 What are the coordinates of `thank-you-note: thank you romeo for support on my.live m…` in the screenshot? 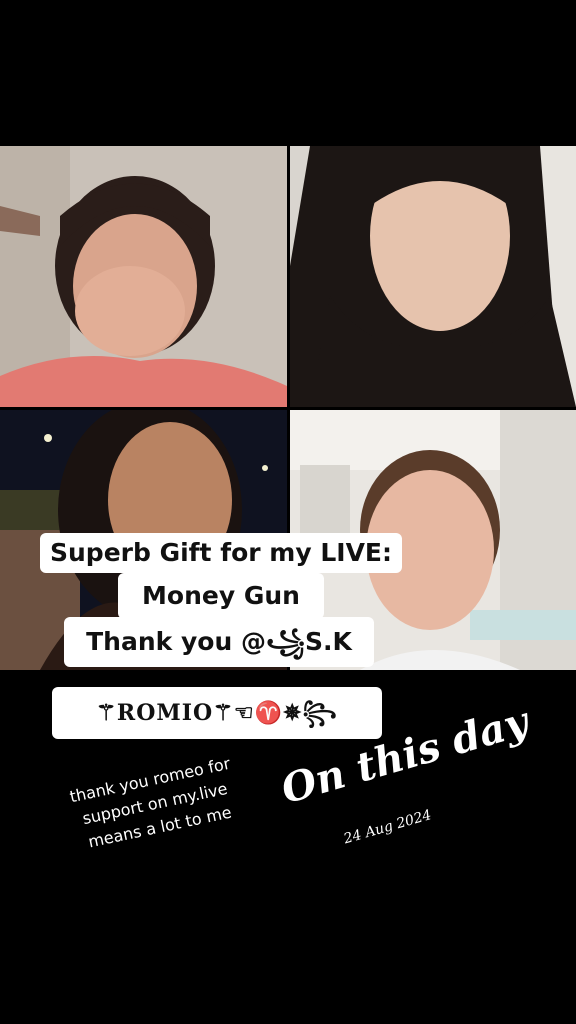 It's located at (155, 804).